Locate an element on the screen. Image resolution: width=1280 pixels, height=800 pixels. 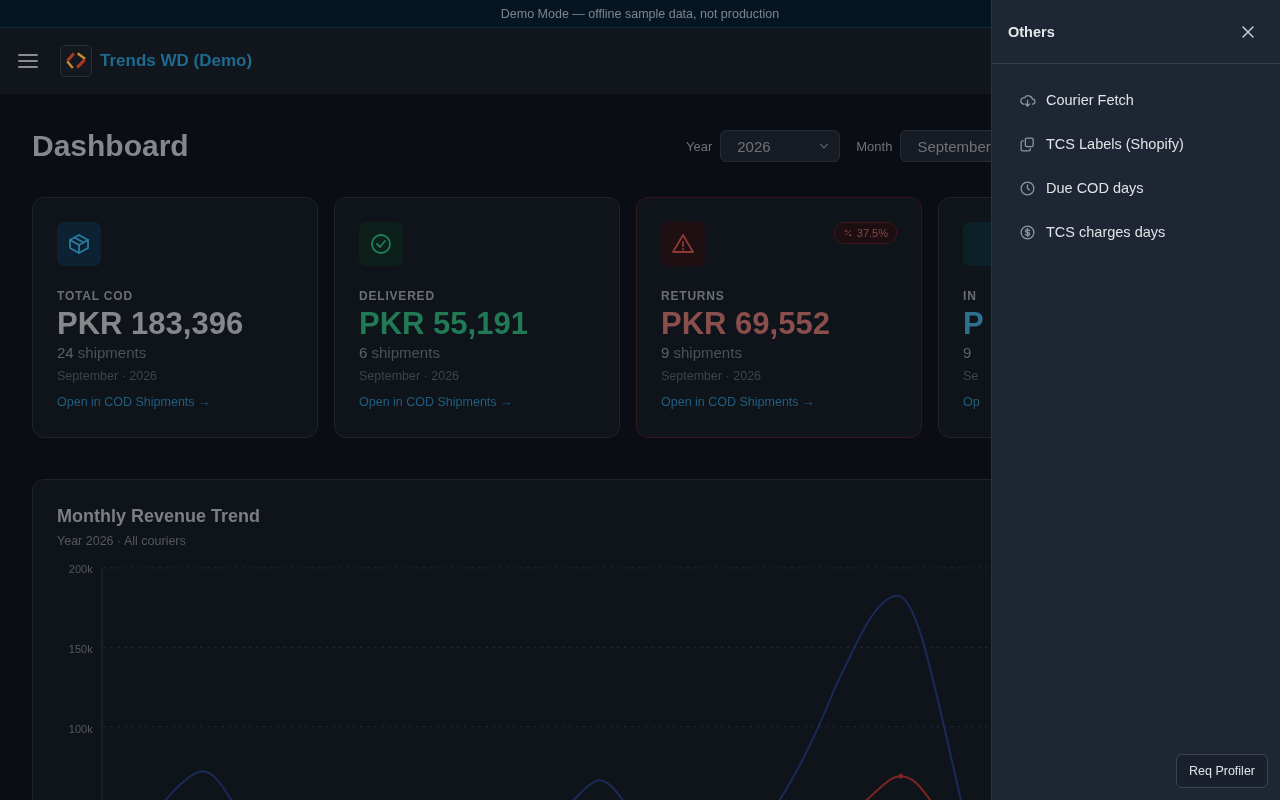
brand-name: Trends WD (Demo) is located at coordinates (176, 61).